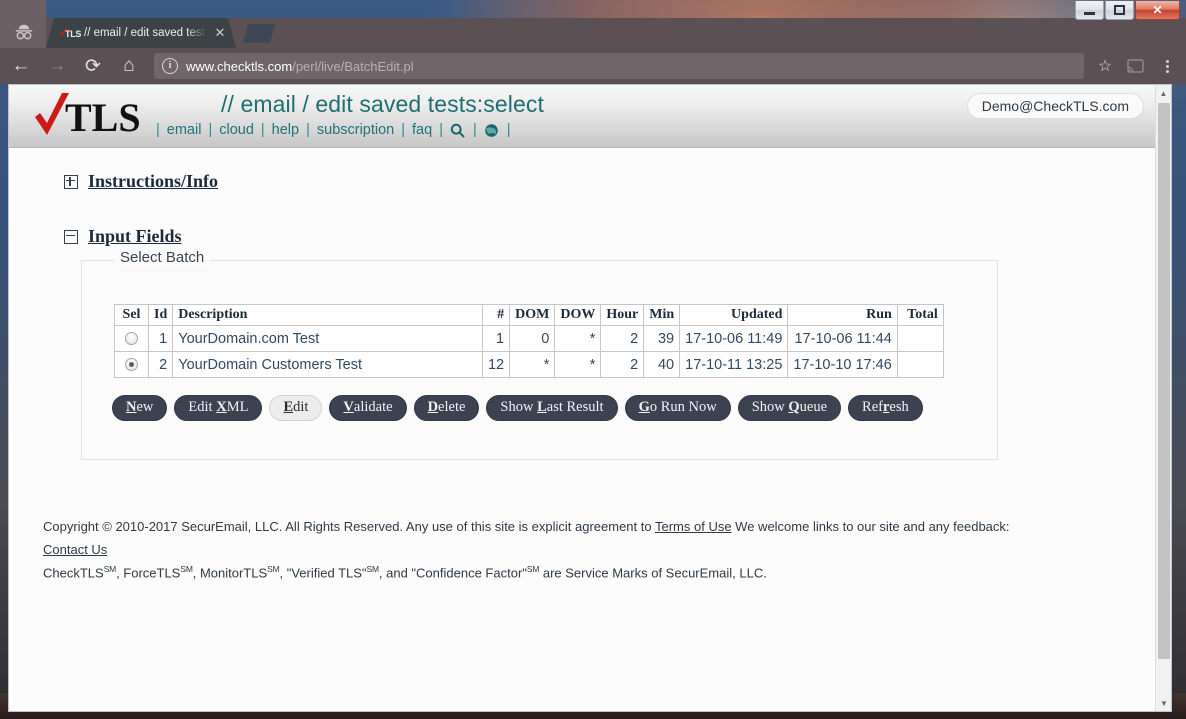  What do you see at coordinates (162, 257) in the screenshot?
I see `panel-legend: Select Batch` at bounding box center [162, 257].